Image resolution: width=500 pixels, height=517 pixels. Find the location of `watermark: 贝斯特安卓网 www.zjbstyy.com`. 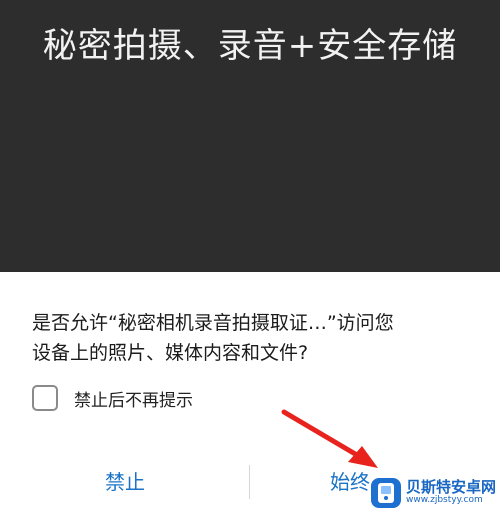

watermark: 贝斯特安卓网 www.zjbstyy.com is located at coordinates (435, 492).